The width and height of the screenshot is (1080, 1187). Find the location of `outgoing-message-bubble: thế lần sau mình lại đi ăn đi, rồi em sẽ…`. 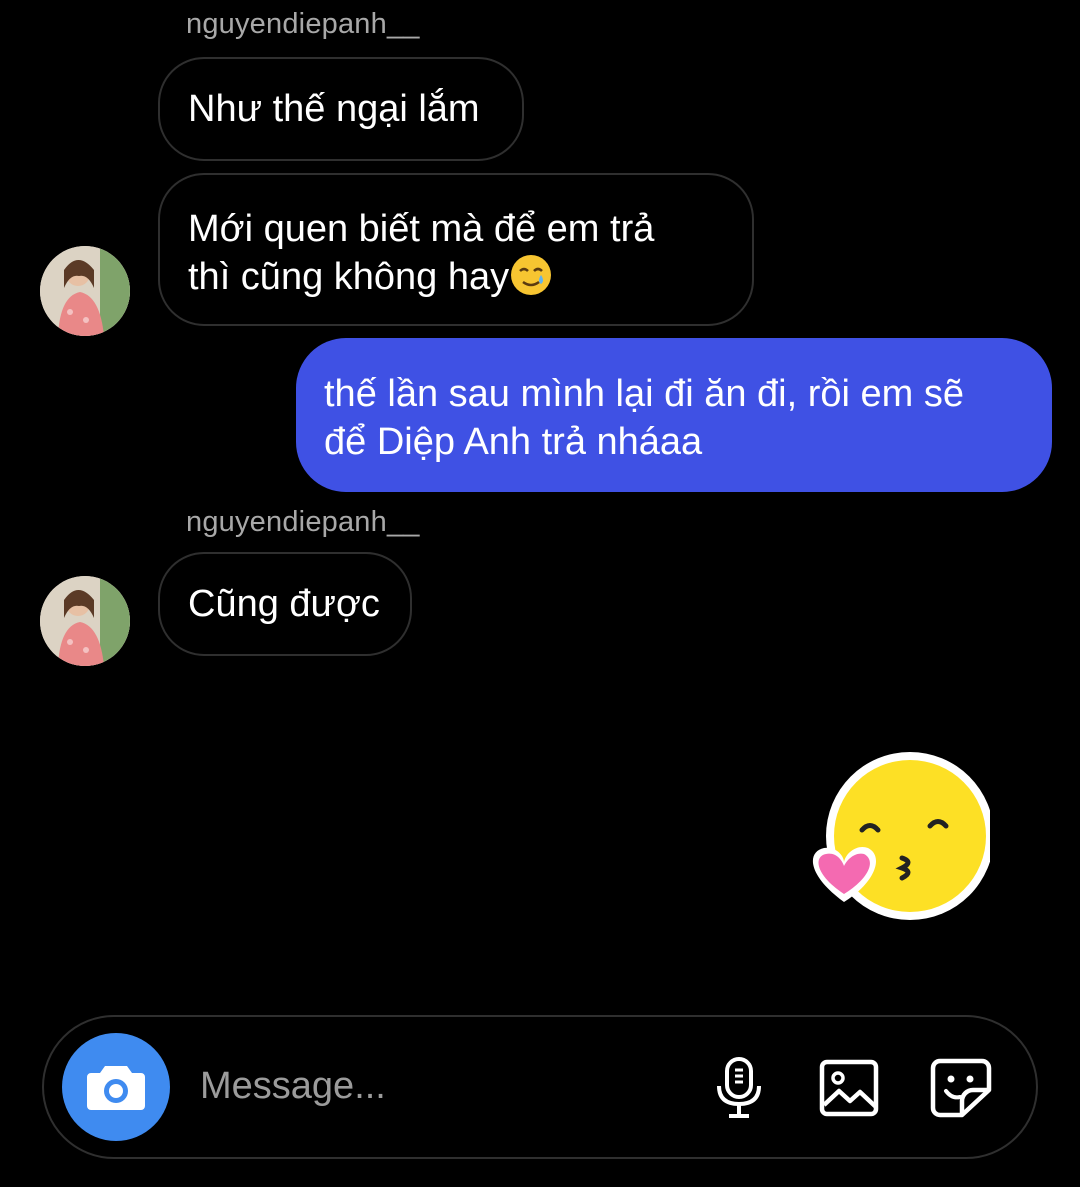

outgoing-message-bubble: thế lần sau mình lại đi ăn đi, rồi em sẽ… is located at coordinates (674, 415).